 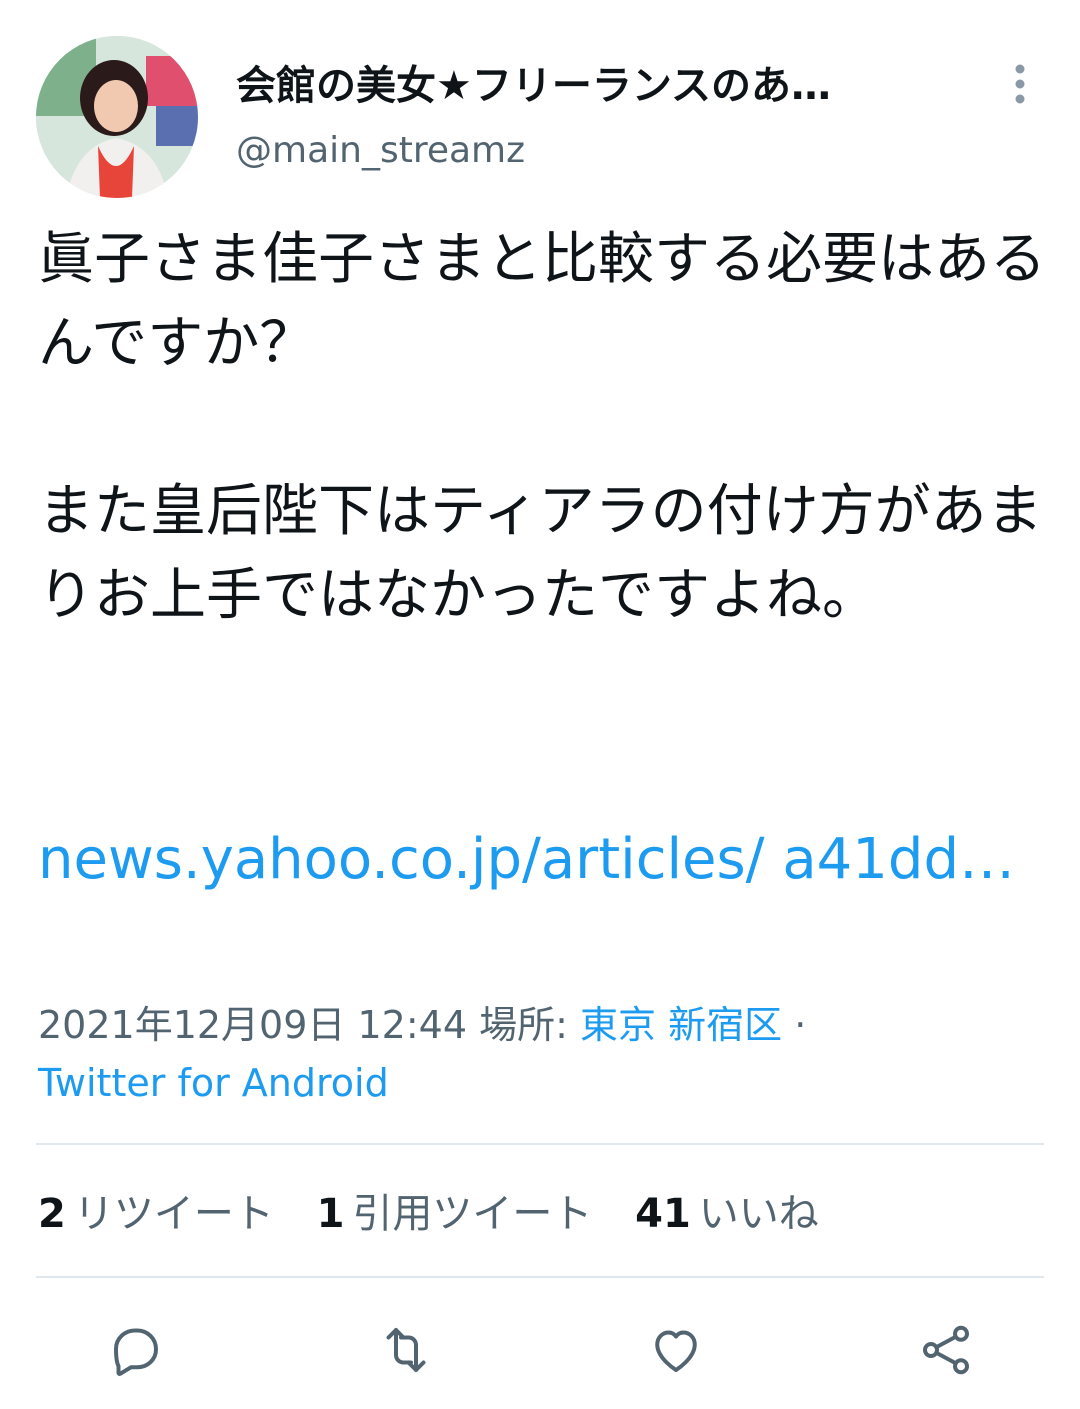 What do you see at coordinates (472, 1214) in the screenshot?
I see `quote-count-label: 引用ツイート` at bounding box center [472, 1214].